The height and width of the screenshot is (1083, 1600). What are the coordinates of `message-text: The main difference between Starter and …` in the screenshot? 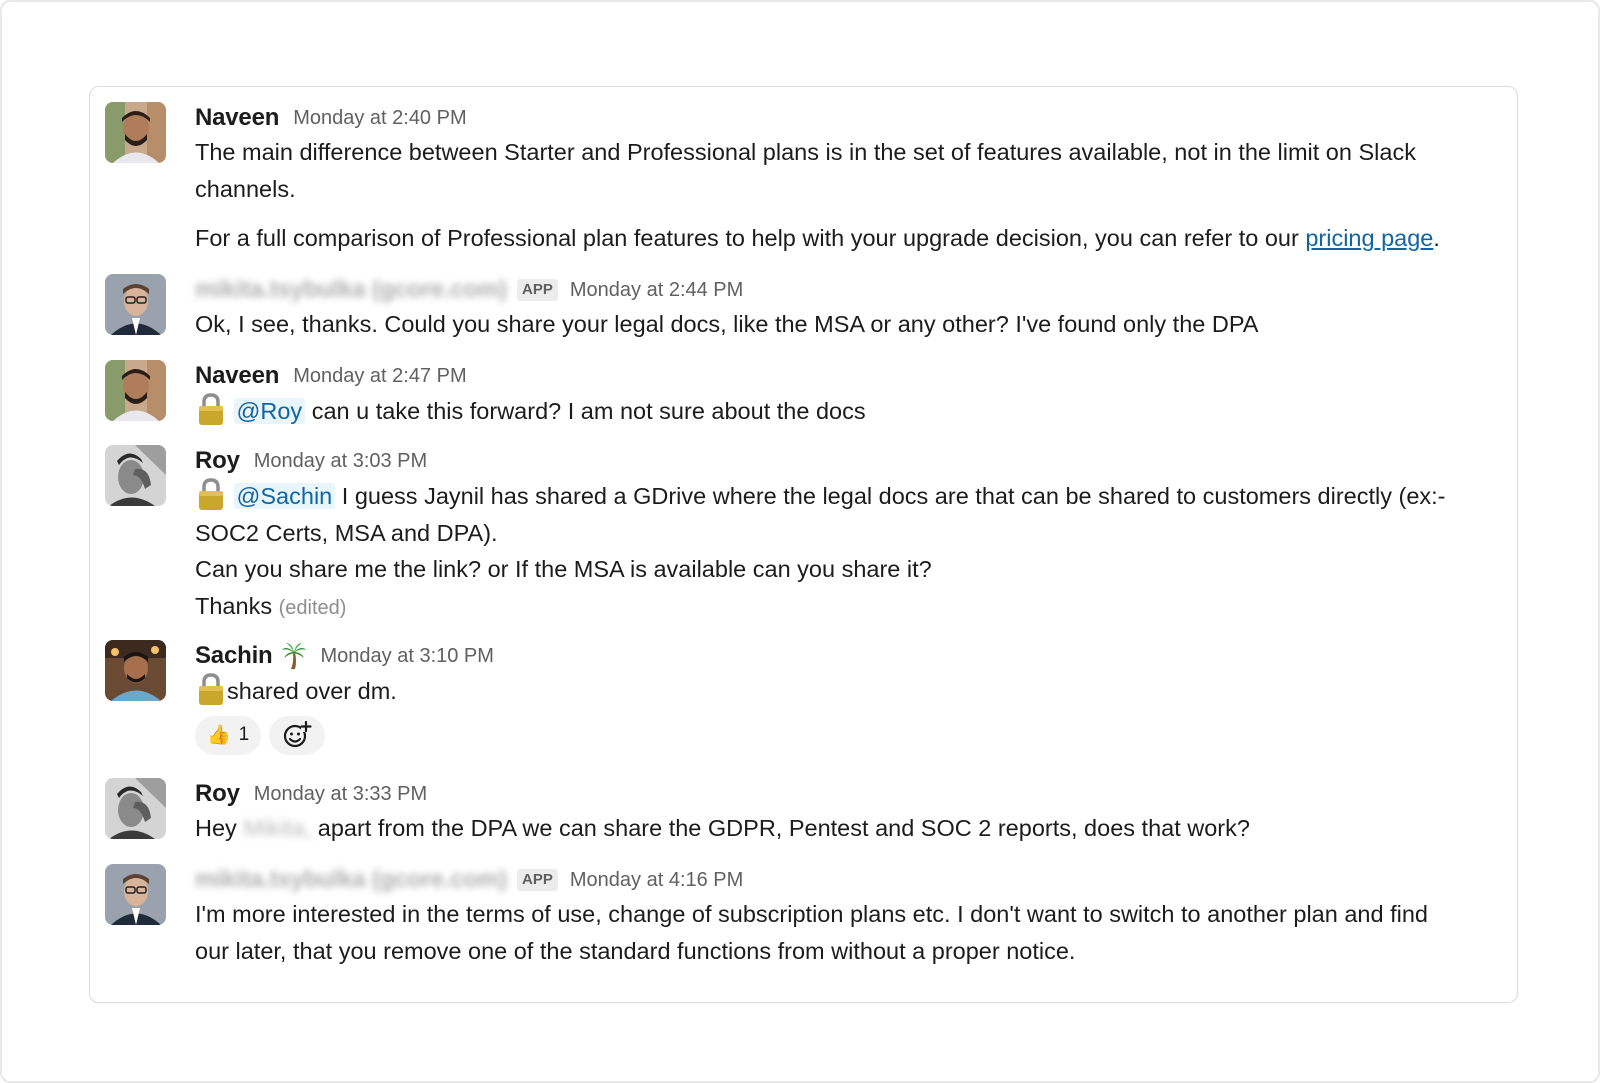 It's located at (805, 152).